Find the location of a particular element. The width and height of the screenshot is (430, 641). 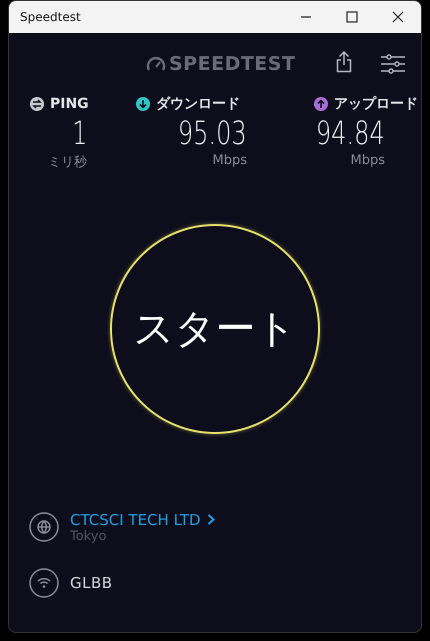

metric-label: ダウンロード is located at coordinates (198, 104).